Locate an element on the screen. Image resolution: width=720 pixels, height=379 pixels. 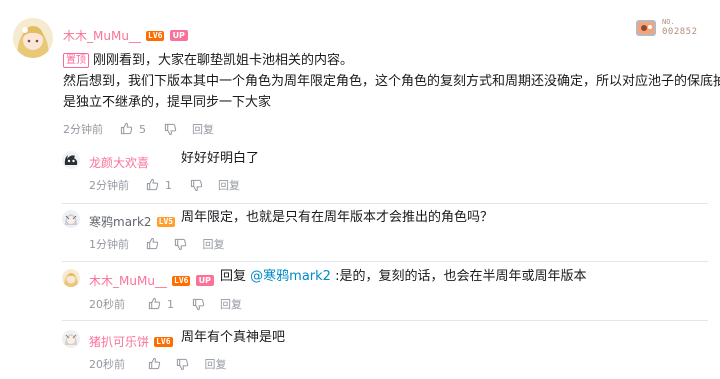
reply-prefix: 回复 is located at coordinates (233, 276).